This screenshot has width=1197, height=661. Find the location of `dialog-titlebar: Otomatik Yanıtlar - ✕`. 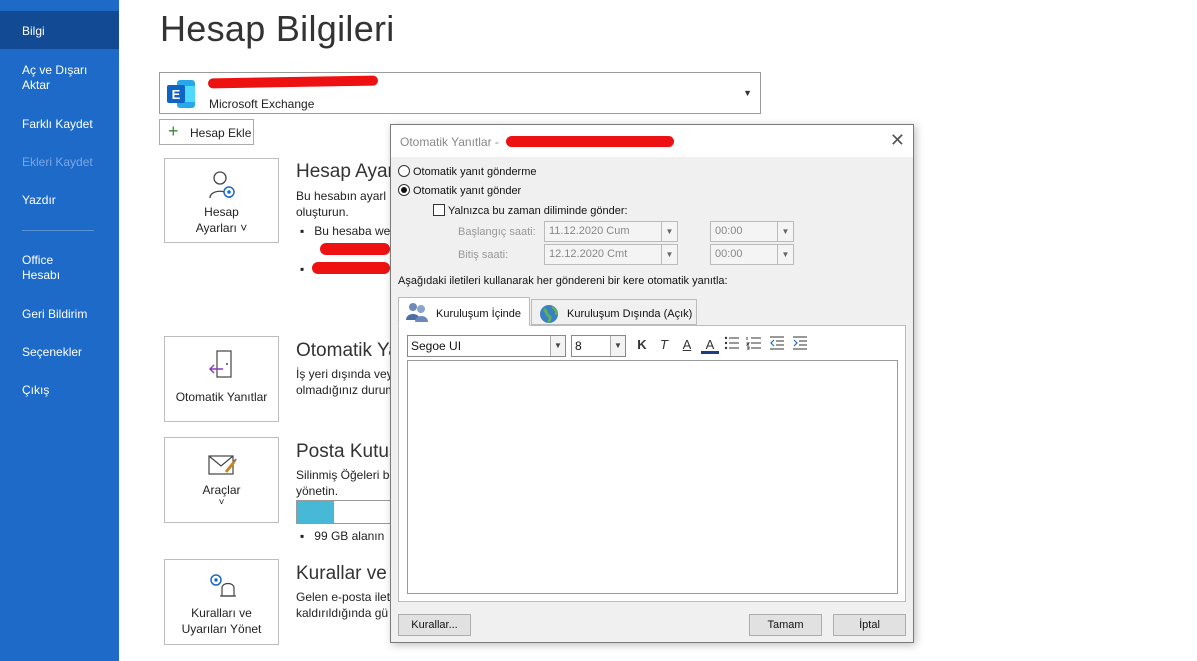

dialog-titlebar: Otomatik Yanıtlar - ✕ is located at coordinates (652, 141).